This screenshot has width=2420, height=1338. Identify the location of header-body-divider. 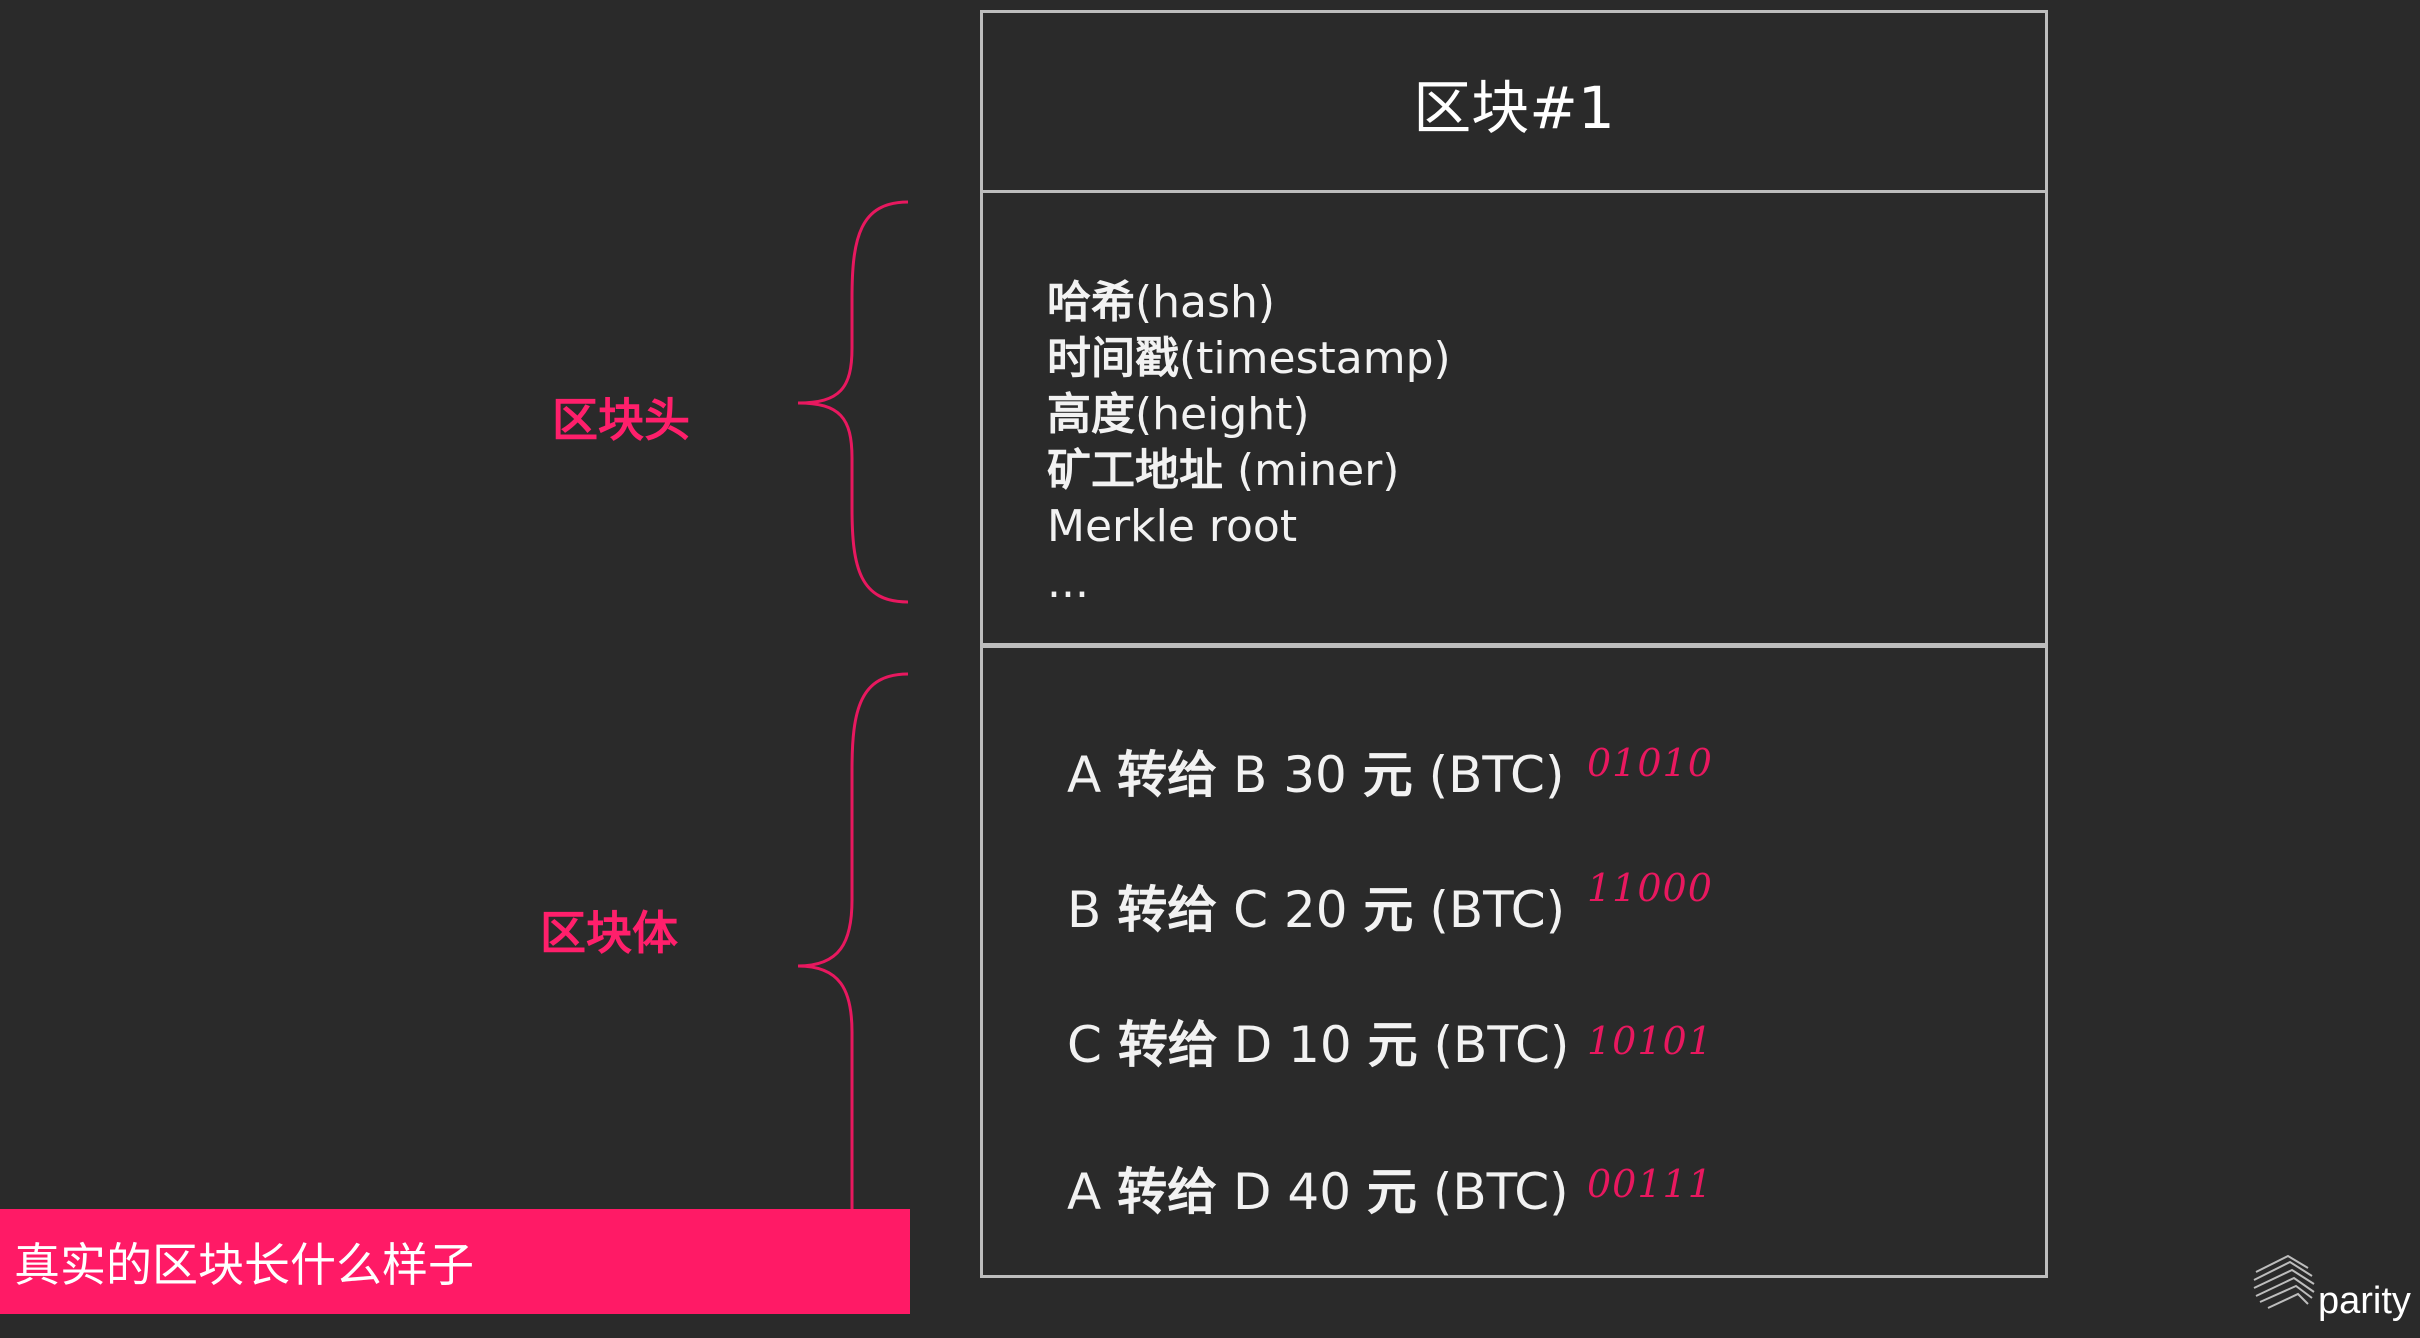
(1514, 645).